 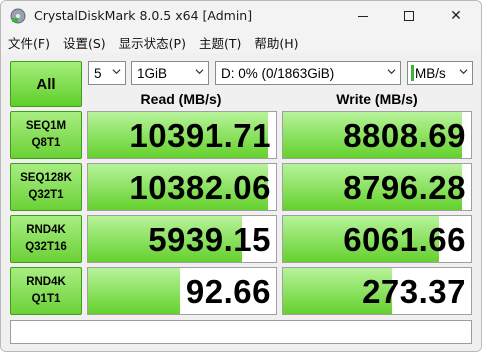 What do you see at coordinates (152, 73) in the screenshot?
I see `test-size-value: 1GiB` at bounding box center [152, 73].